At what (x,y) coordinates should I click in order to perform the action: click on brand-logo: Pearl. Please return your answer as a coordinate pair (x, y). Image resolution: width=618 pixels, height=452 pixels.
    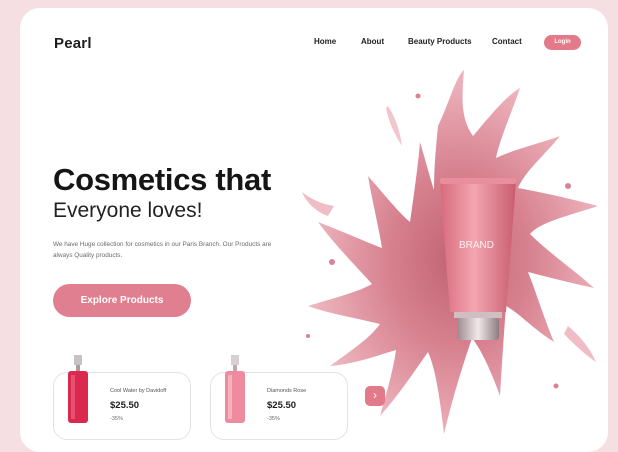
    Looking at the image, I should click on (73, 43).